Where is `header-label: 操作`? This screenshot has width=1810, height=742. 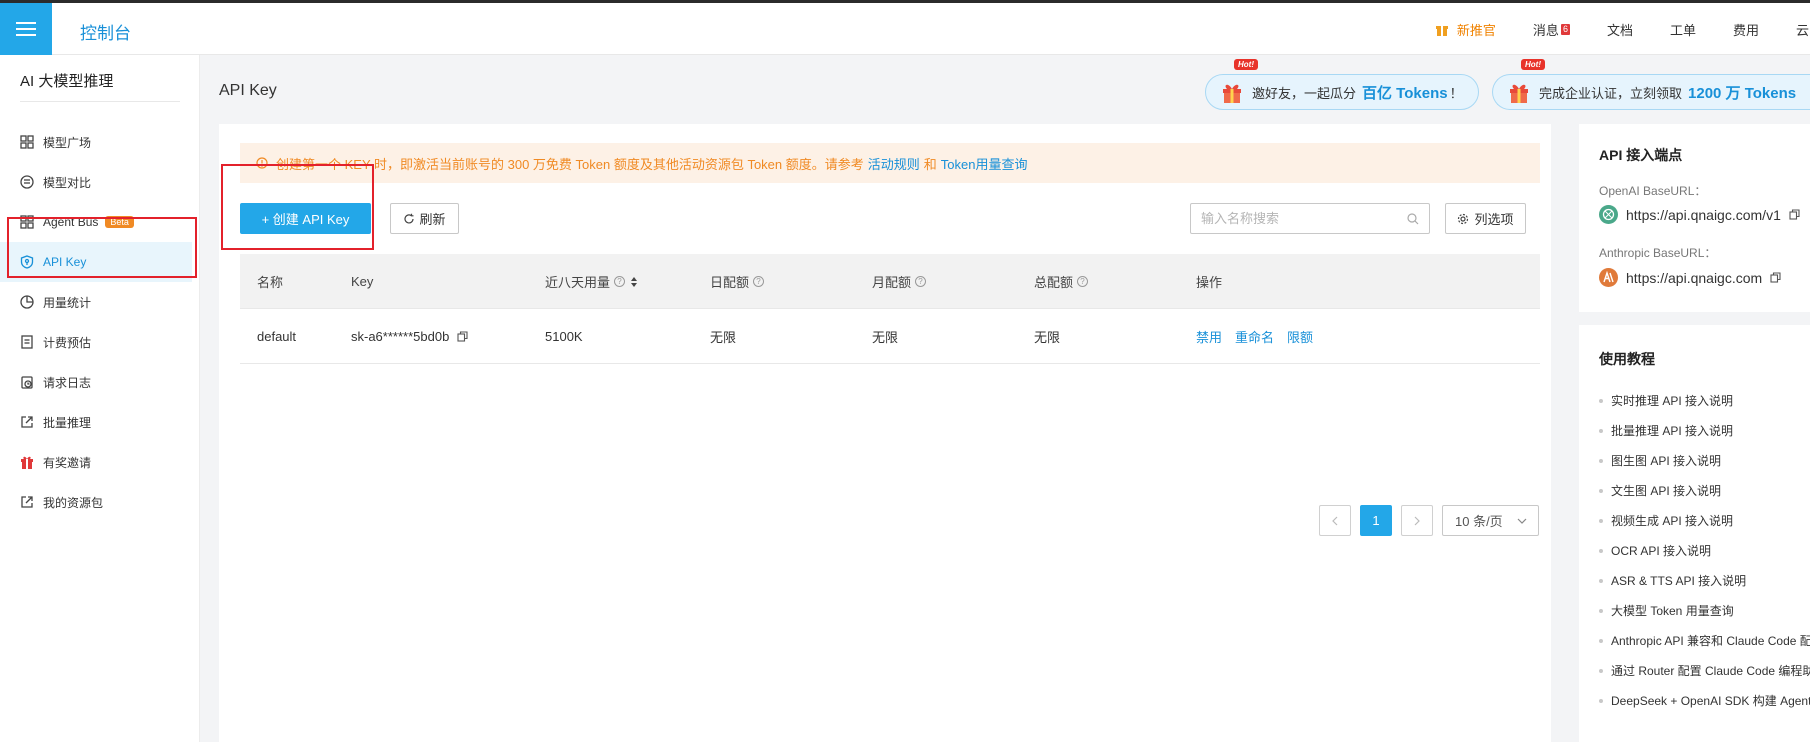 header-label: 操作 is located at coordinates (1209, 282).